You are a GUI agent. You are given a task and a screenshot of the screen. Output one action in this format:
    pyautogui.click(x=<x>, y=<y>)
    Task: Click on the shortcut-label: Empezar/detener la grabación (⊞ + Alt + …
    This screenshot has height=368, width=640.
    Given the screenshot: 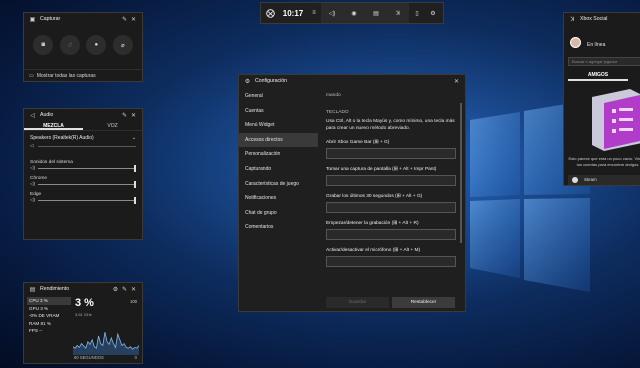 What is the action you would take?
    pyautogui.click(x=372, y=223)
    